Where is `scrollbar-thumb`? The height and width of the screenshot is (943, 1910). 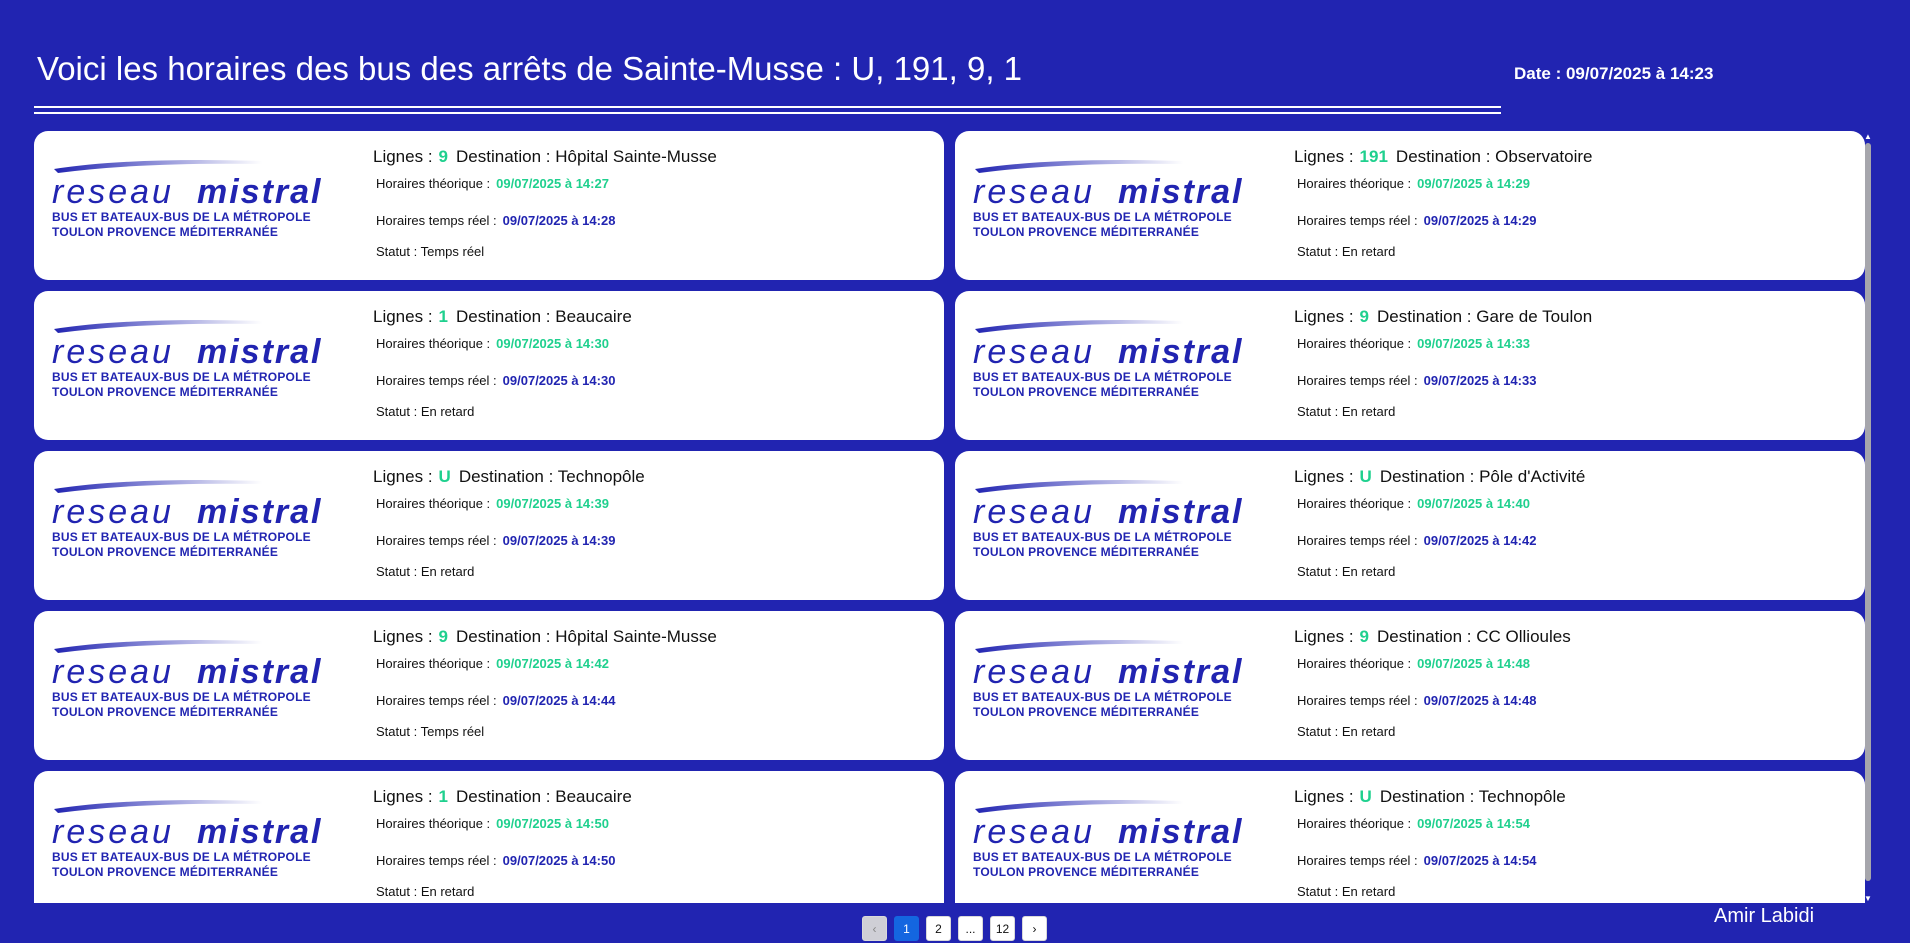
scrollbar-thumb is located at coordinates (1868, 512).